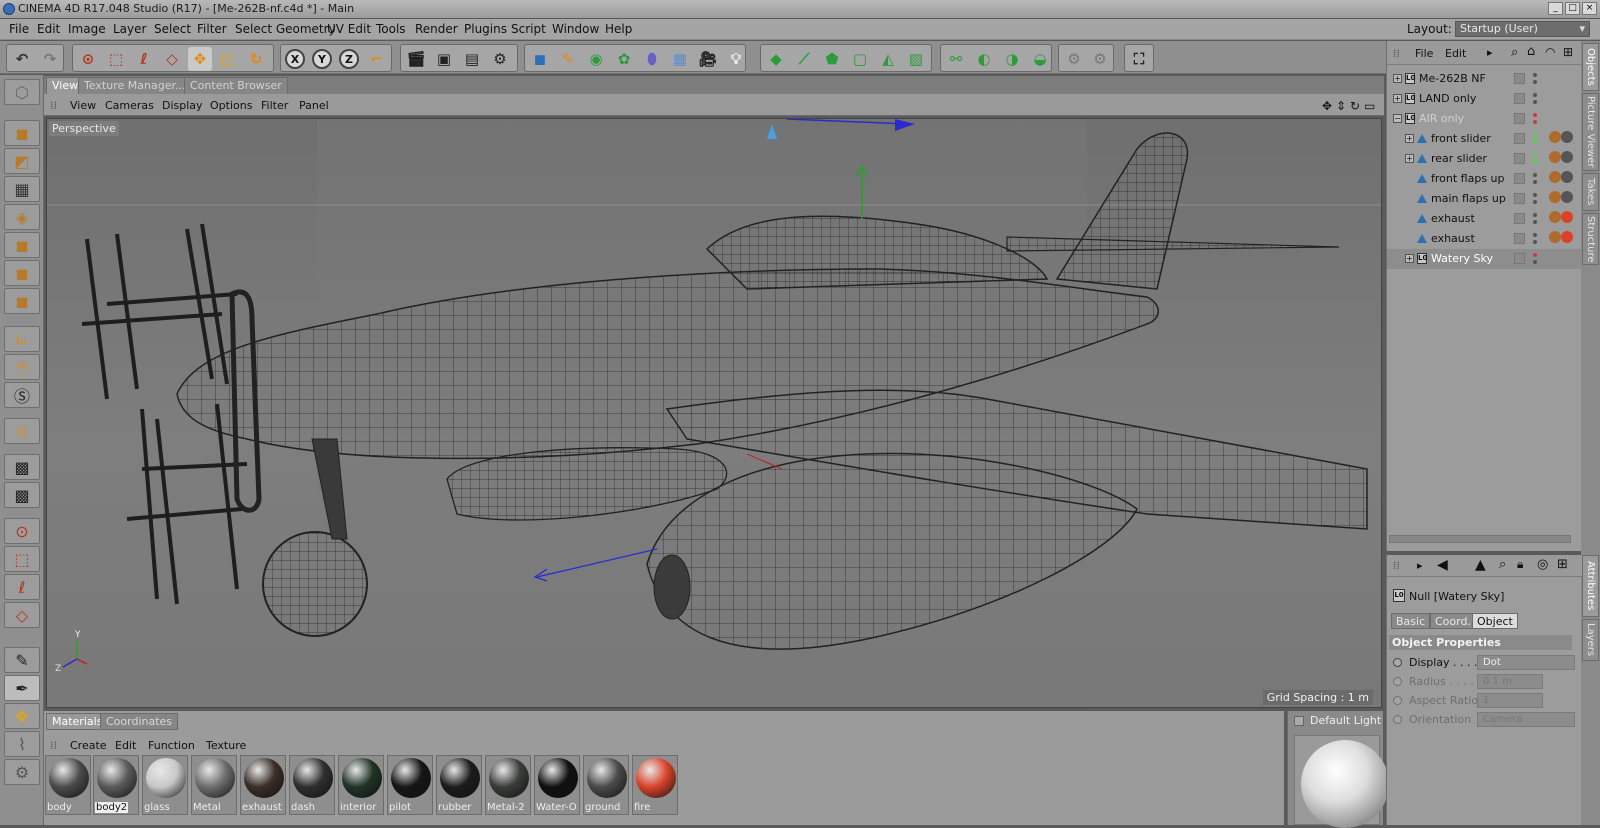 The width and height of the screenshot is (1600, 828). I want to click on material-swatch: exhaust, so click(263, 785).